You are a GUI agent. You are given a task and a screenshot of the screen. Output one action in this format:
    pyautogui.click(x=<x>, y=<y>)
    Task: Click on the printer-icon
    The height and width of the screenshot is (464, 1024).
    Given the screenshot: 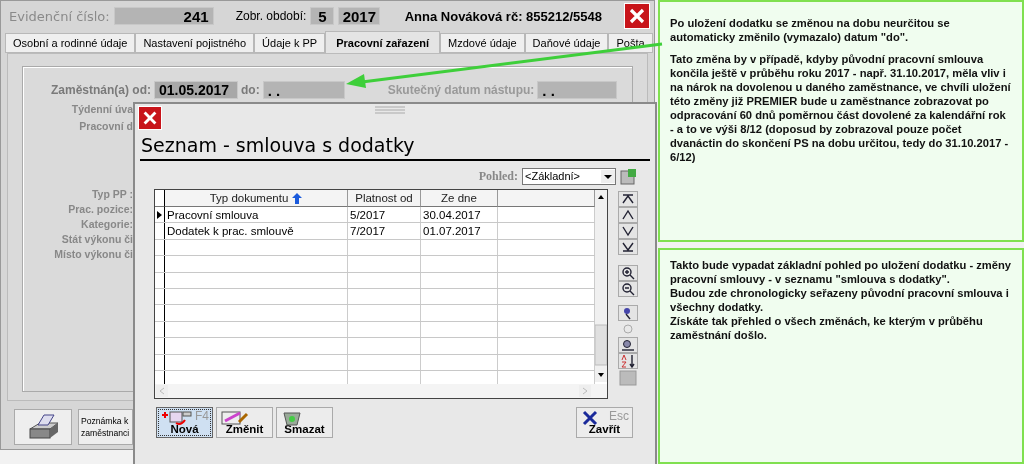 What is the action you would take?
    pyautogui.click(x=43, y=427)
    